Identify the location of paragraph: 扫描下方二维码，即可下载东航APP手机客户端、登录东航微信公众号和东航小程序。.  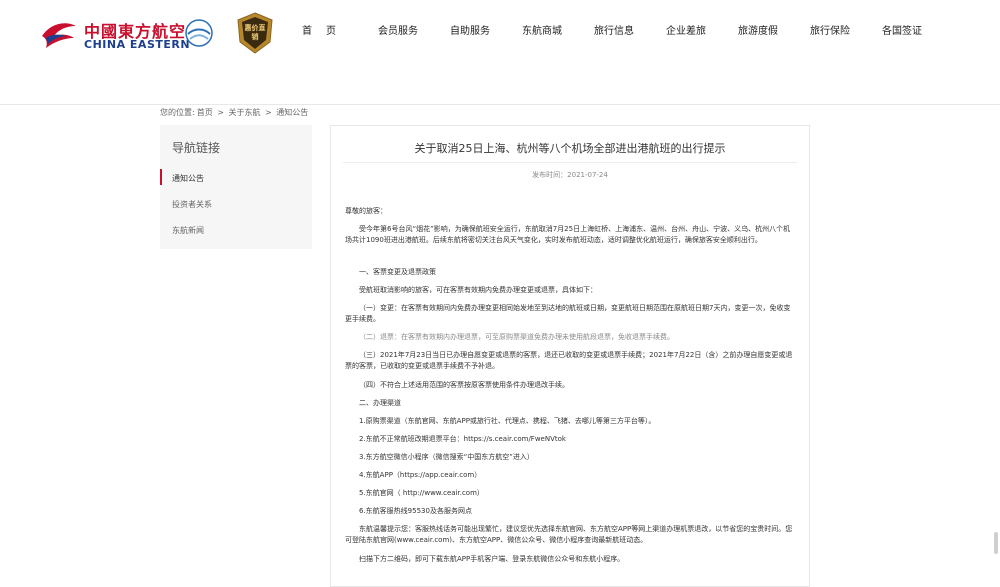
(492, 559).